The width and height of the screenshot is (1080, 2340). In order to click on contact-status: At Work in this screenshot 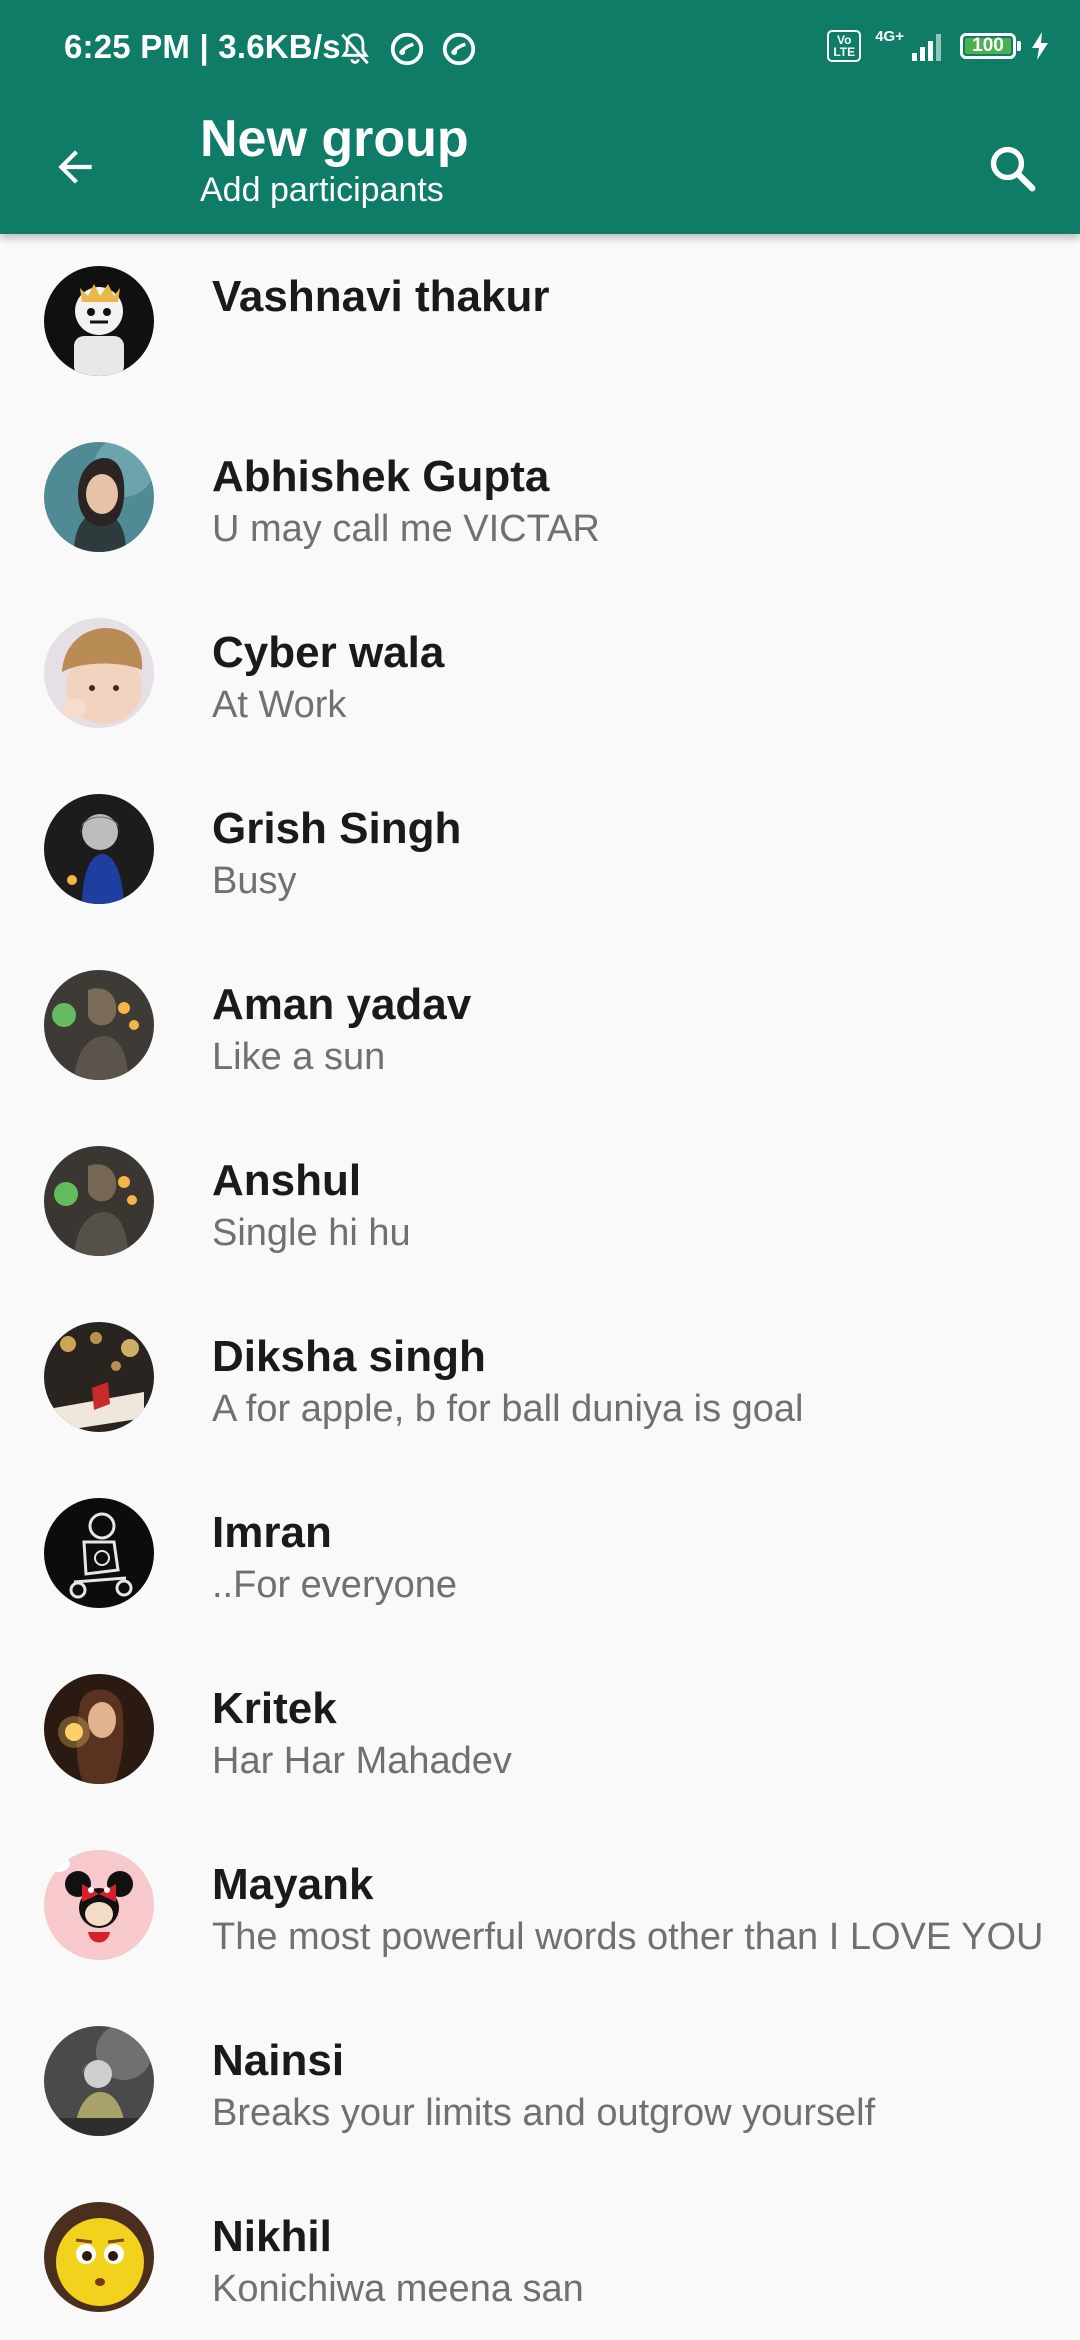, I will do `click(279, 705)`.